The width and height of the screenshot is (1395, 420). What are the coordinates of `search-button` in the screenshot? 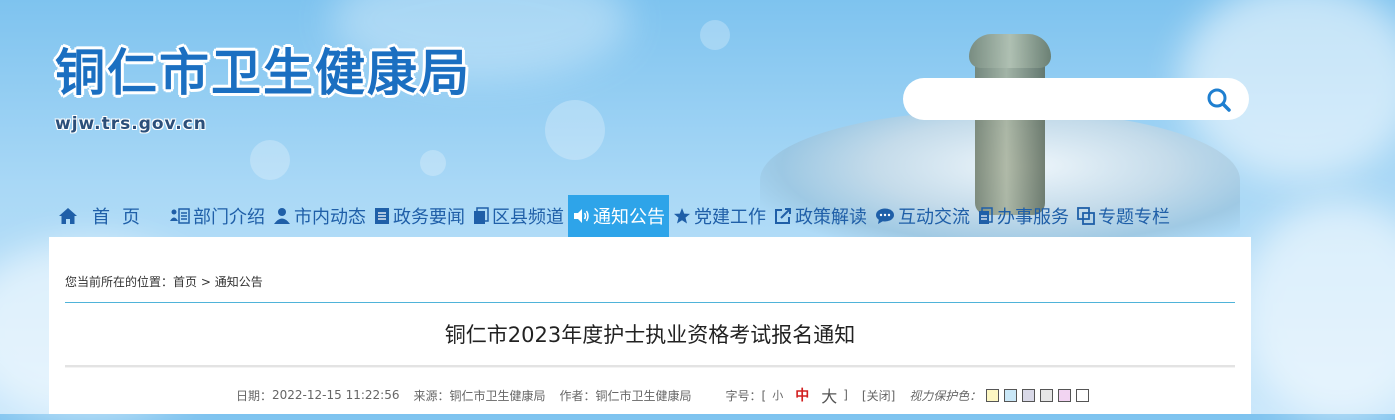 It's located at (1219, 100).